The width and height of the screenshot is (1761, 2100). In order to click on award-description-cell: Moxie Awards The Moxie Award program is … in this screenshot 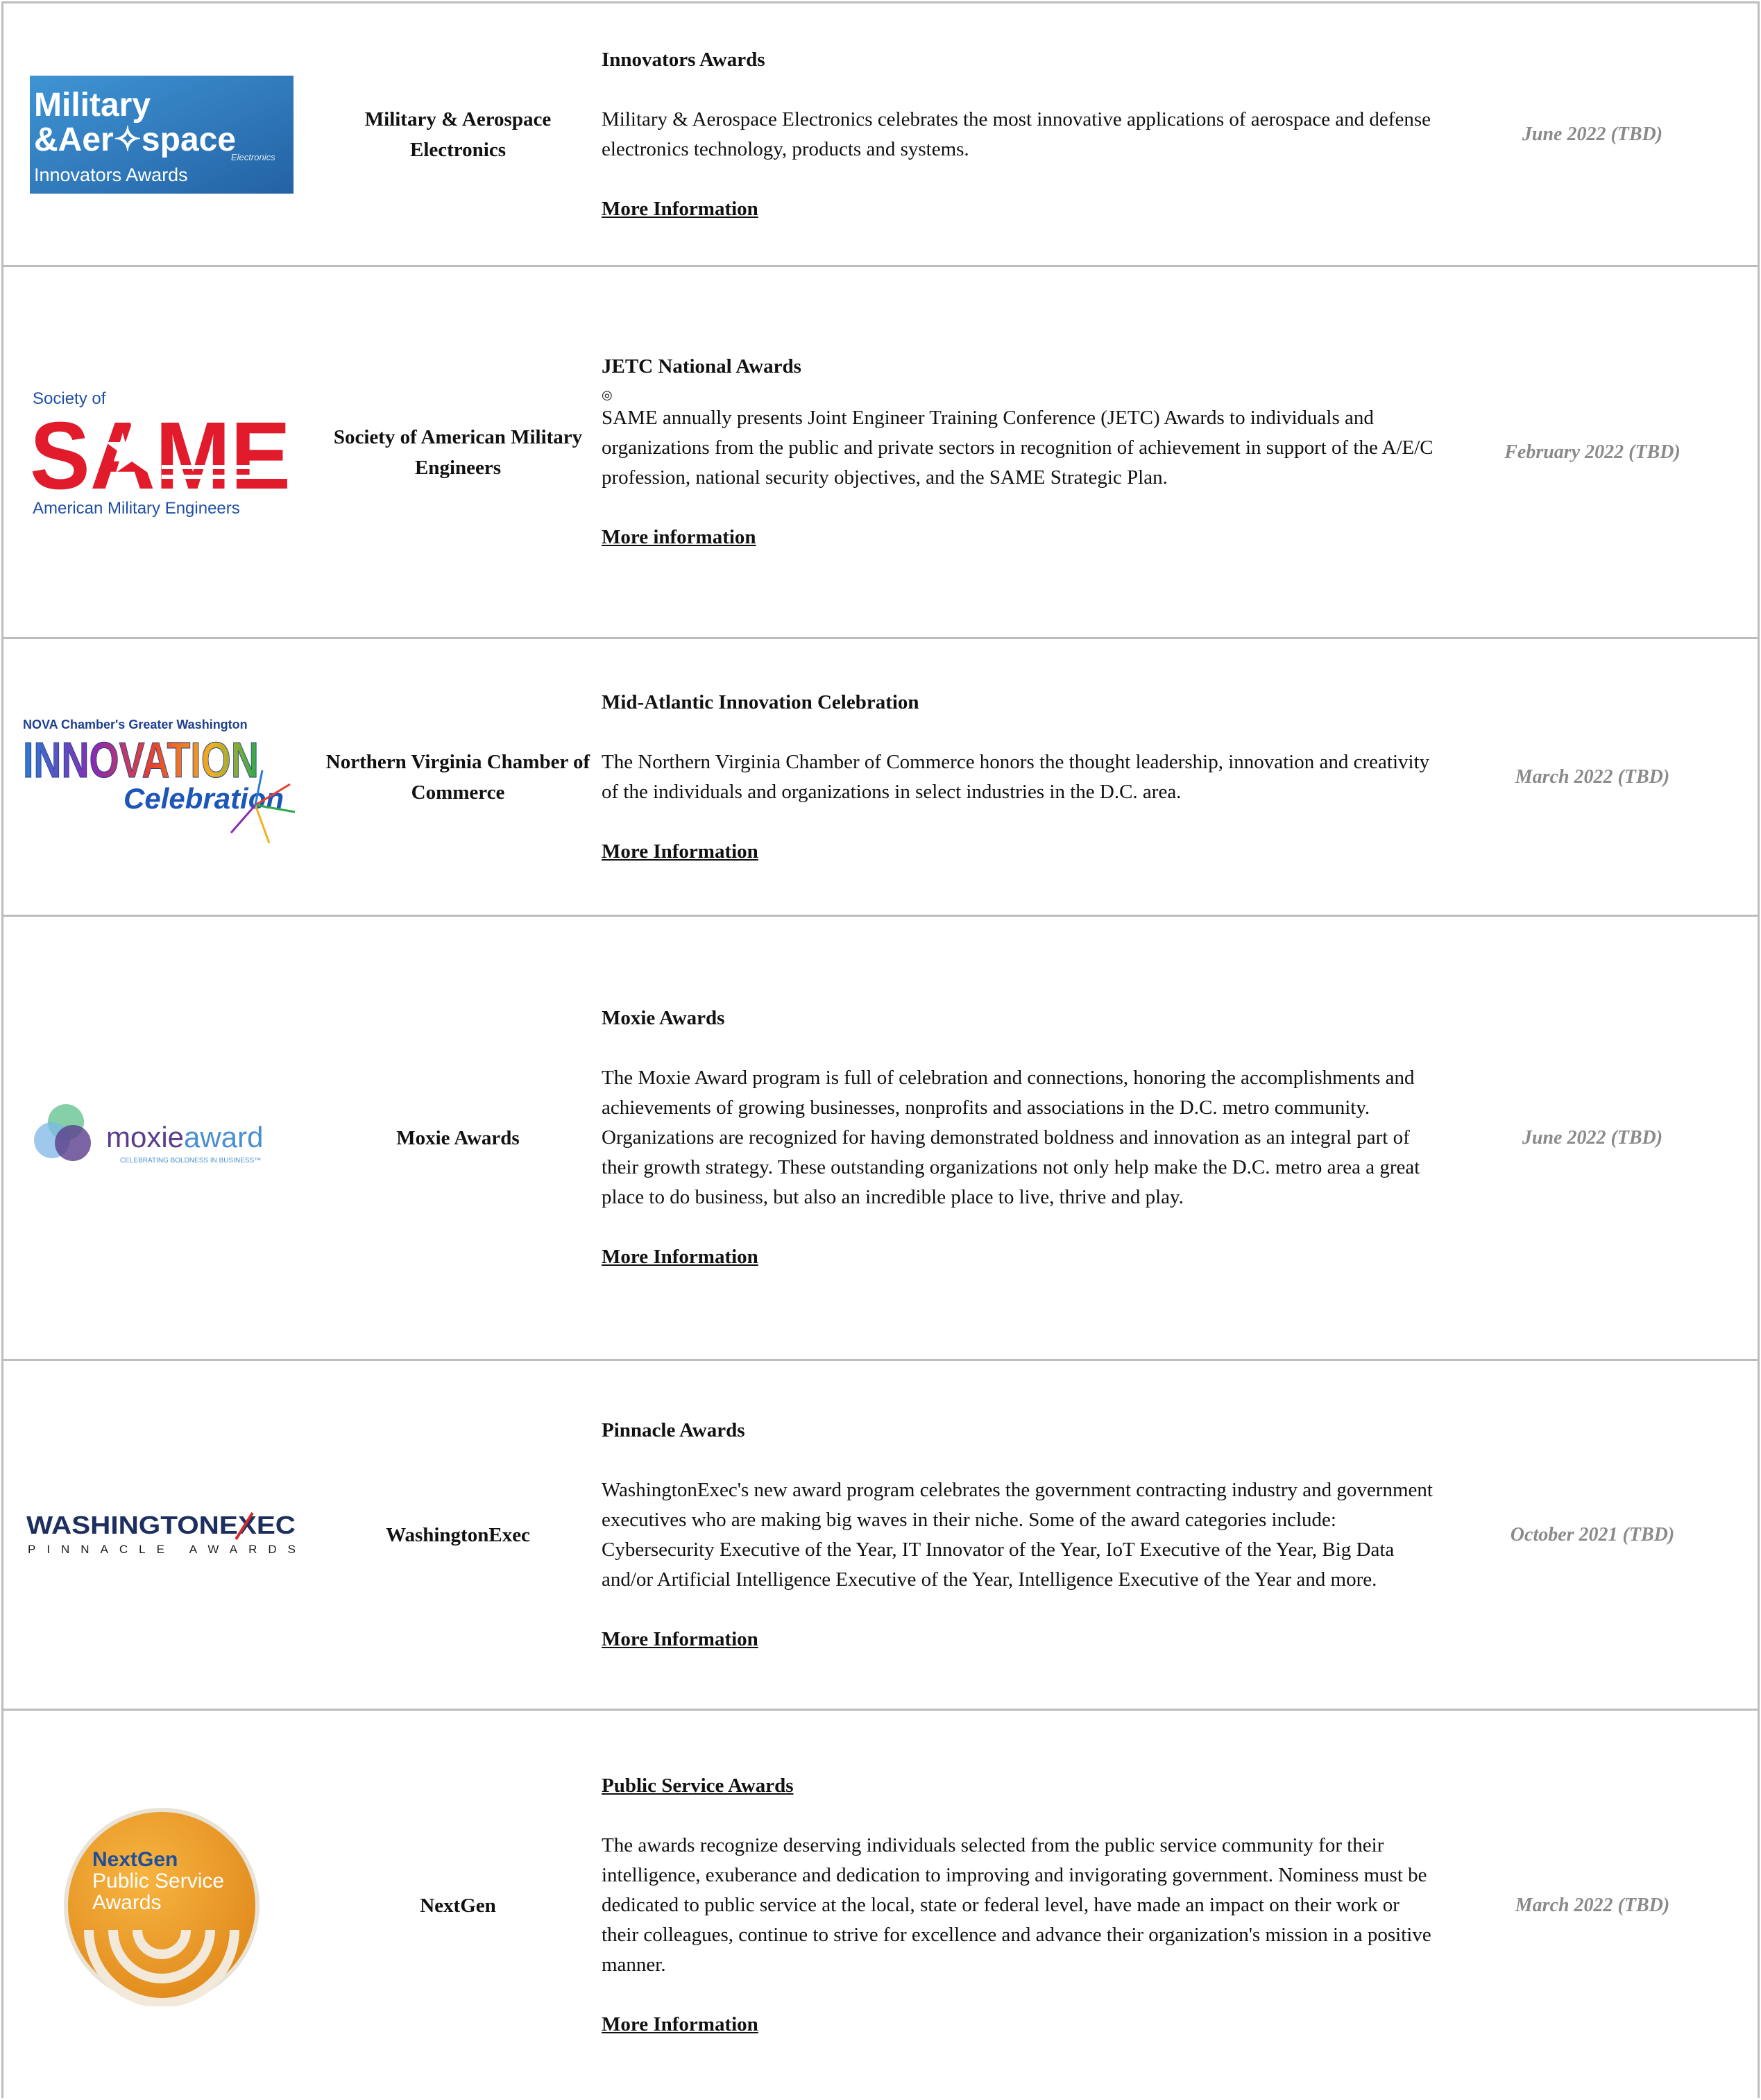, I will do `click(1018, 1138)`.